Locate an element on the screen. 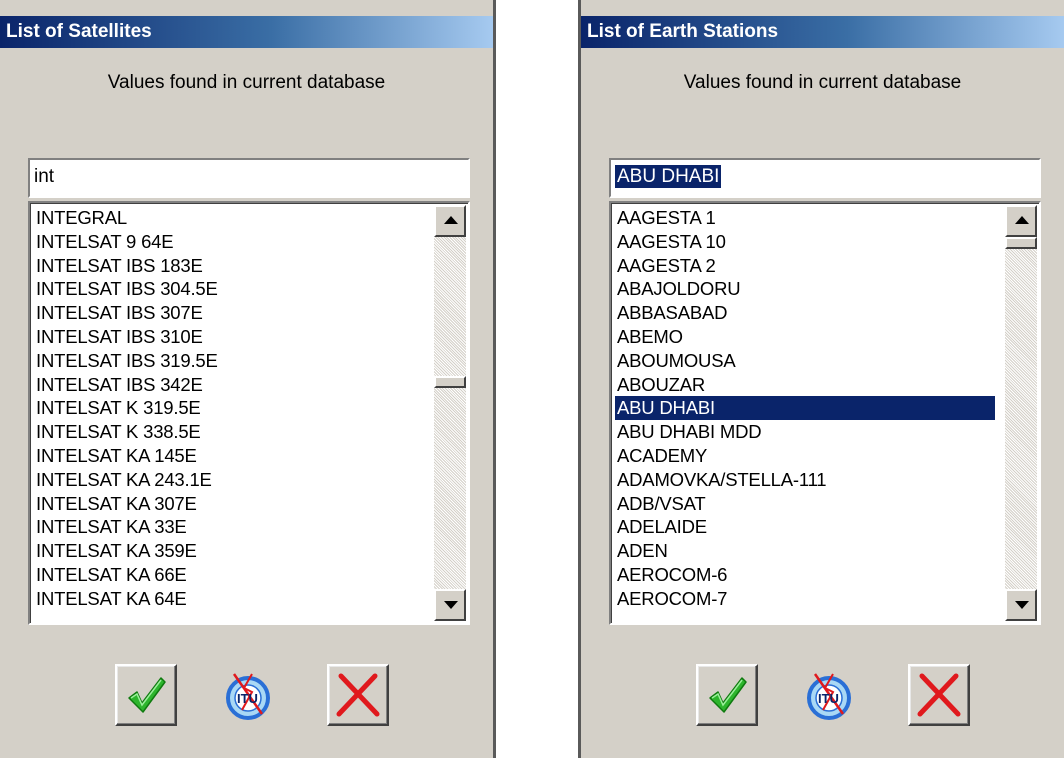  list-item: INTELSAT IBS 304.5E is located at coordinates (229, 289).